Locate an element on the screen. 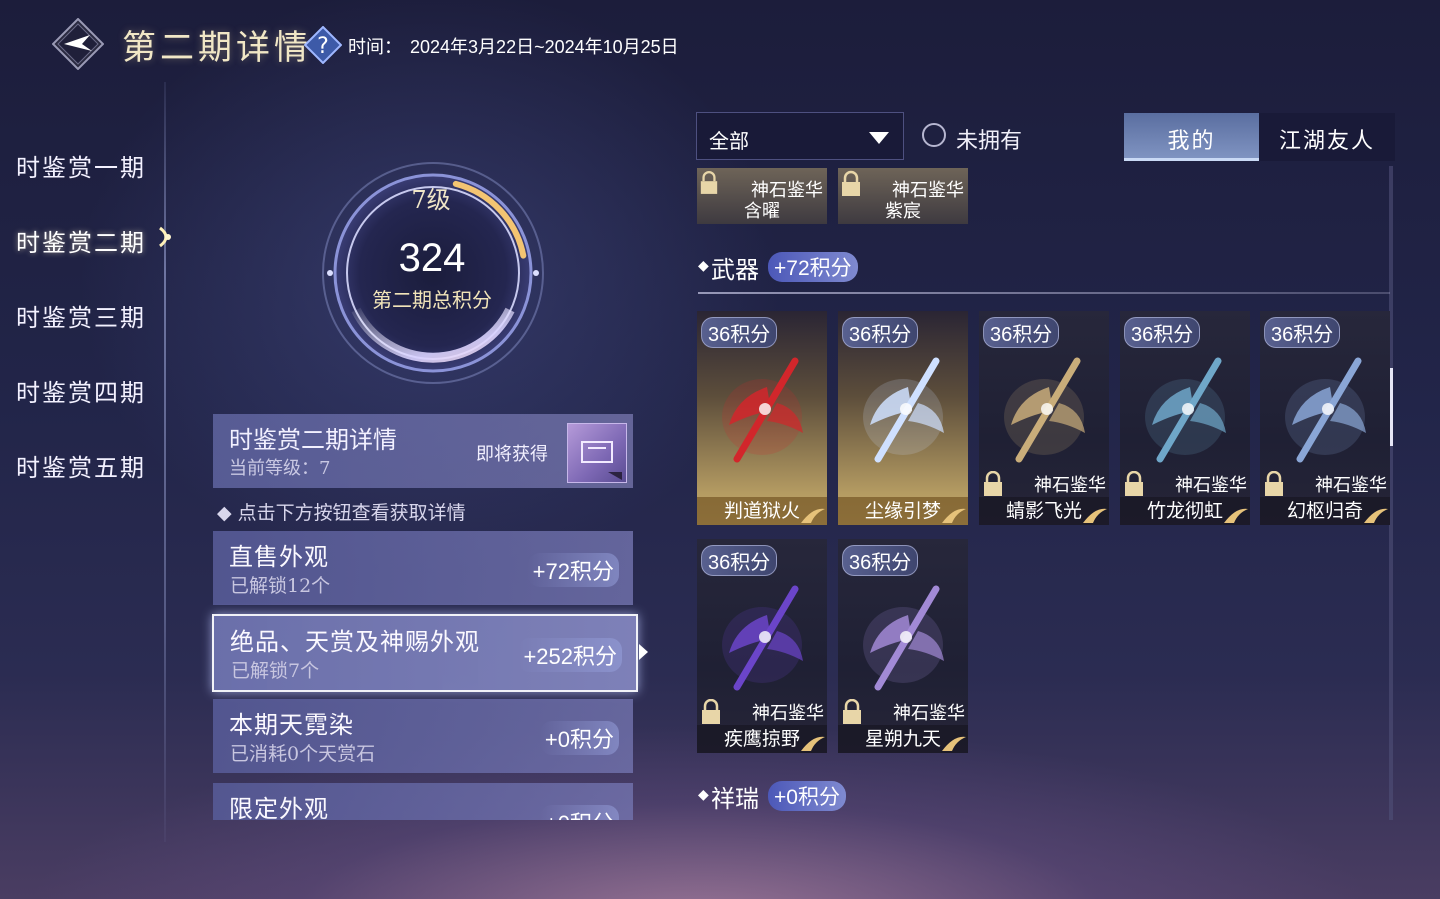 The height and width of the screenshot is (899, 1440). sidebar-item-period-3: 时鉴赏三期 is located at coordinates (81, 315).